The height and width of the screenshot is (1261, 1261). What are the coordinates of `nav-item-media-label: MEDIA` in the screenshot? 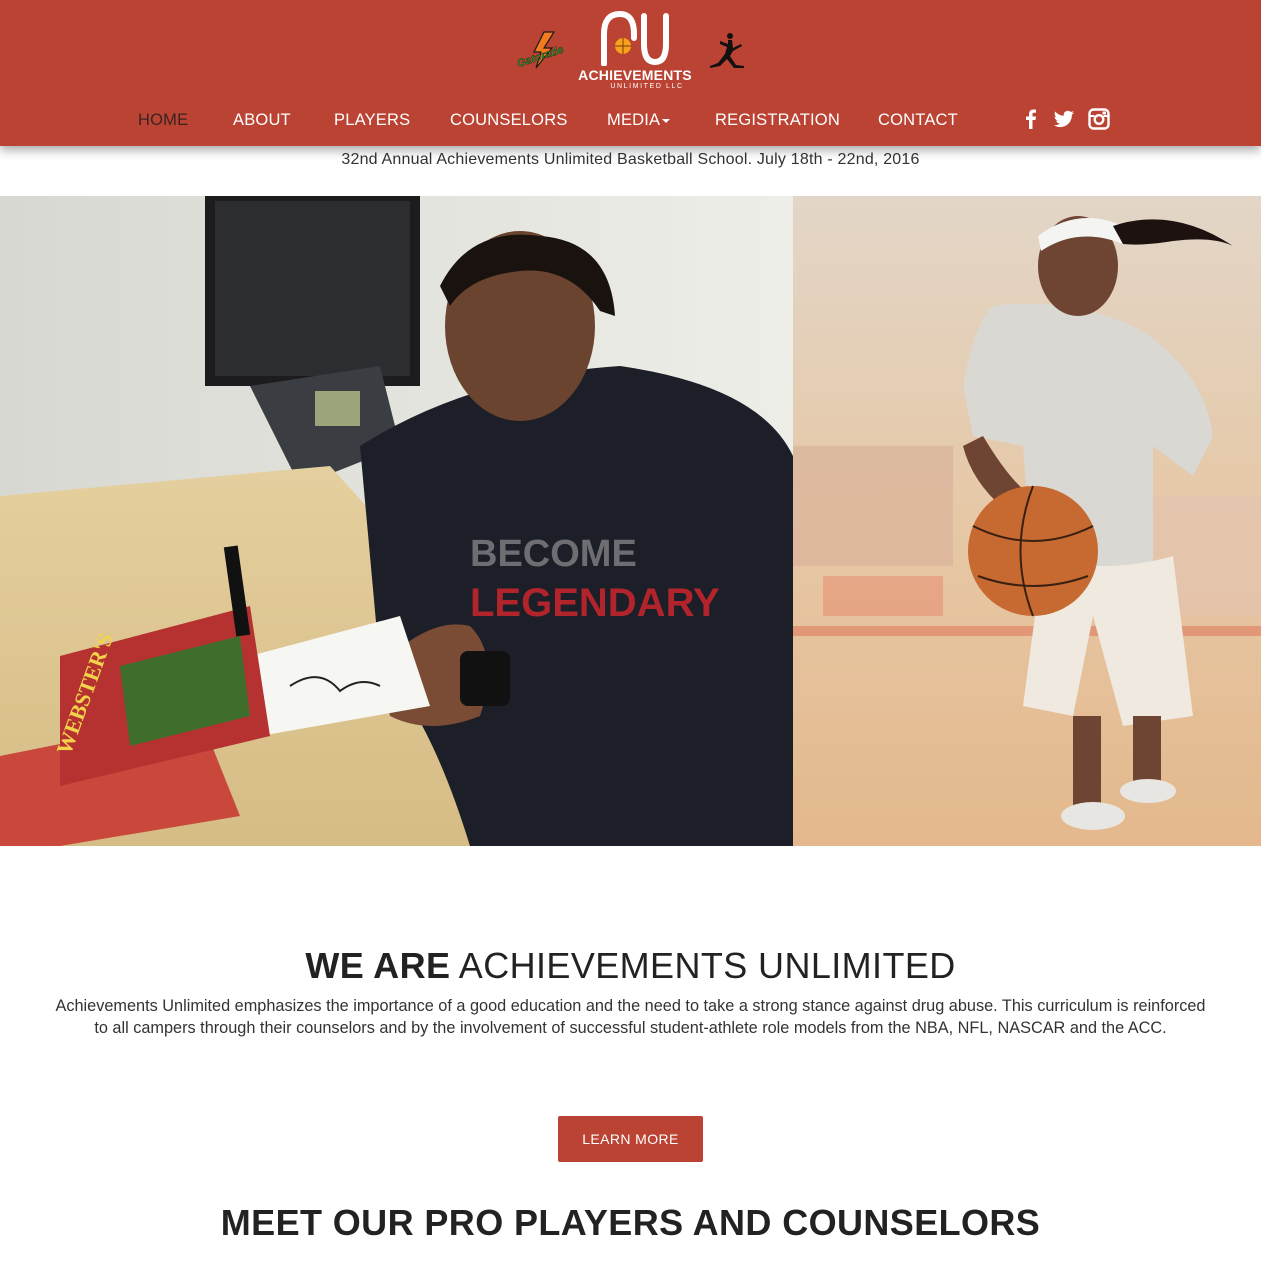 It's located at (634, 120).